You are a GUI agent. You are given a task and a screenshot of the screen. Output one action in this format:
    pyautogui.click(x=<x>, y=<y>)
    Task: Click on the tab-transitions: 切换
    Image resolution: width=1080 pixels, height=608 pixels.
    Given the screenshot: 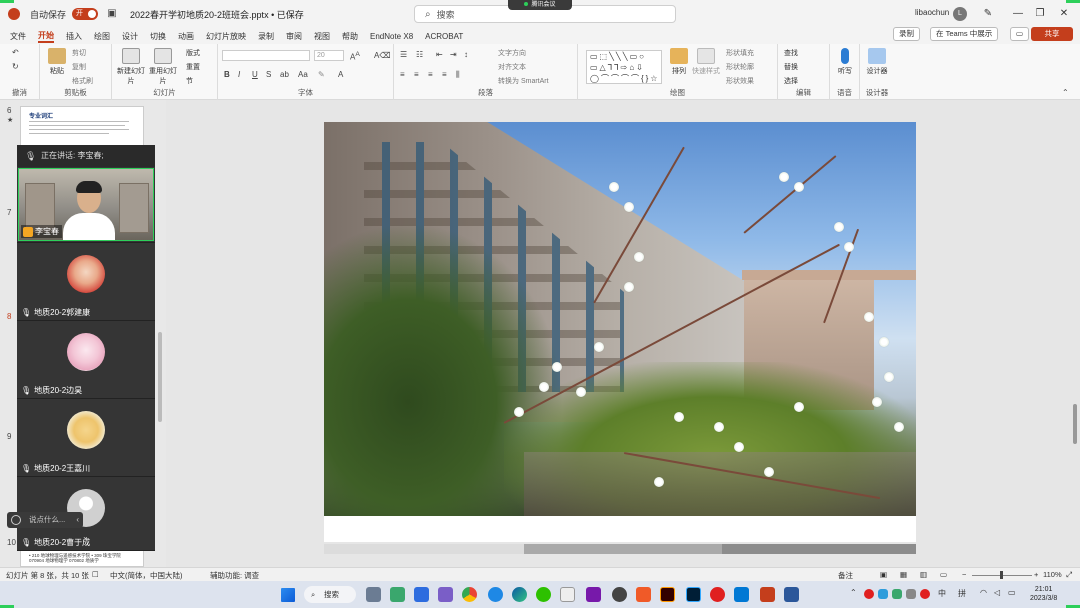 What is the action you would take?
    pyautogui.click(x=158, y=36)
    